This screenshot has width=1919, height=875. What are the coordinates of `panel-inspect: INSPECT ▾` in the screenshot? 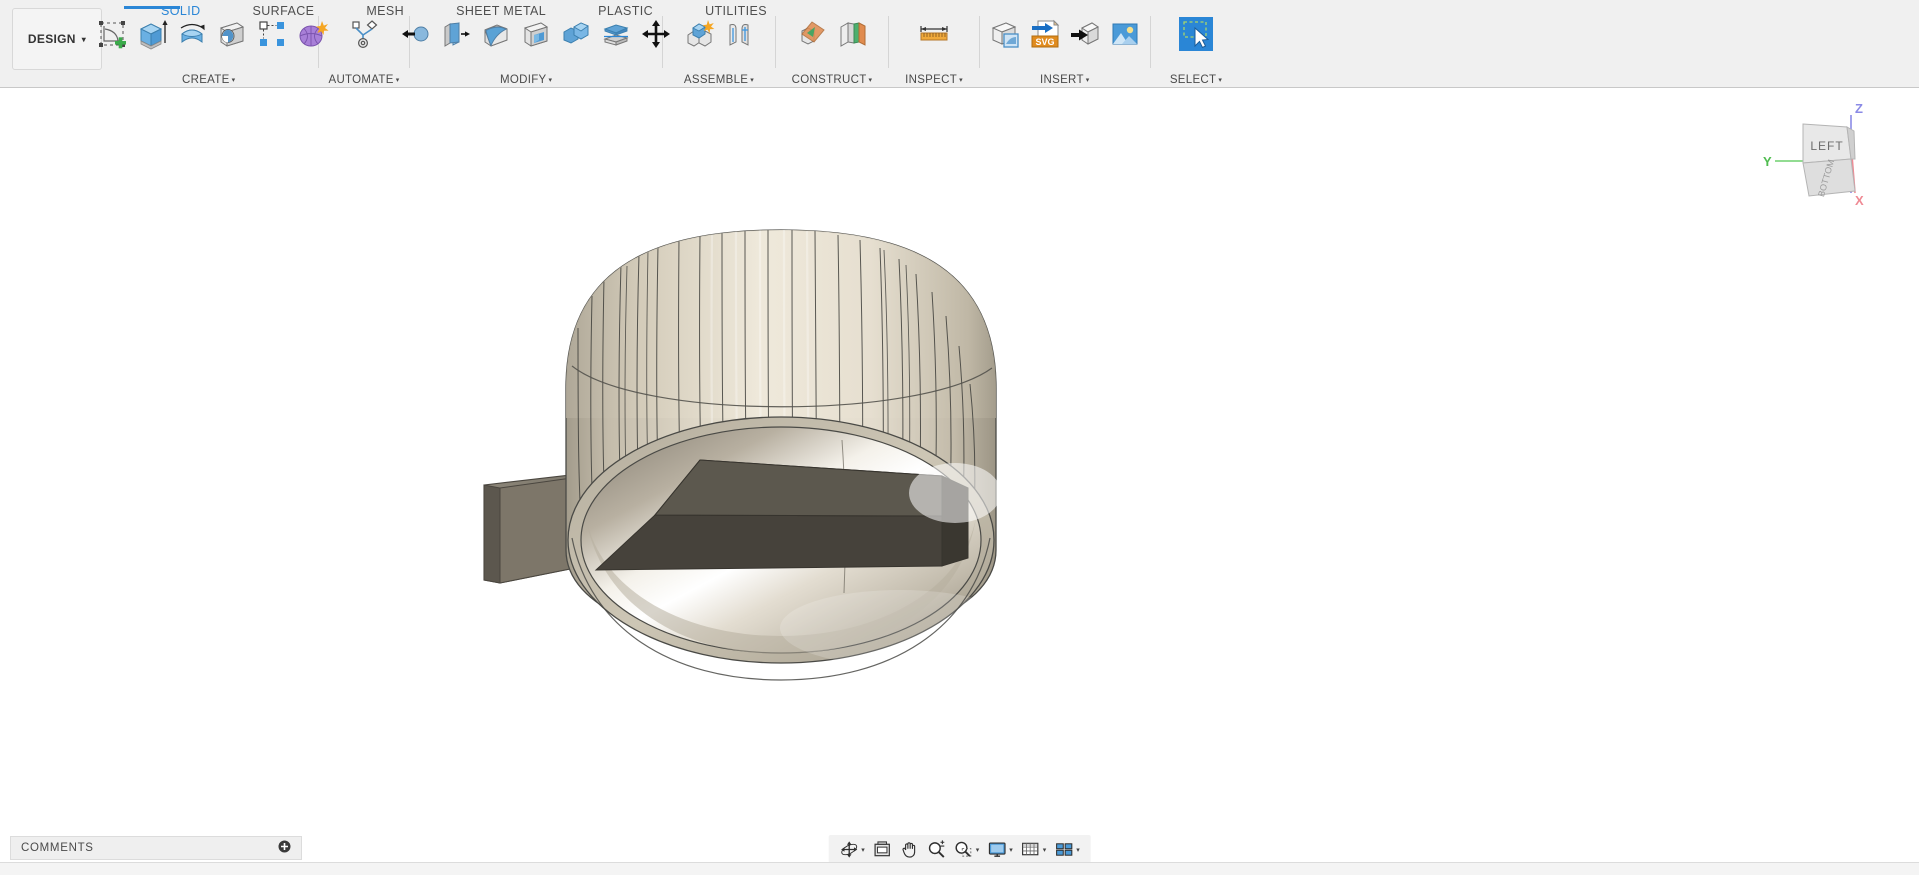 It's located at (934, 50).